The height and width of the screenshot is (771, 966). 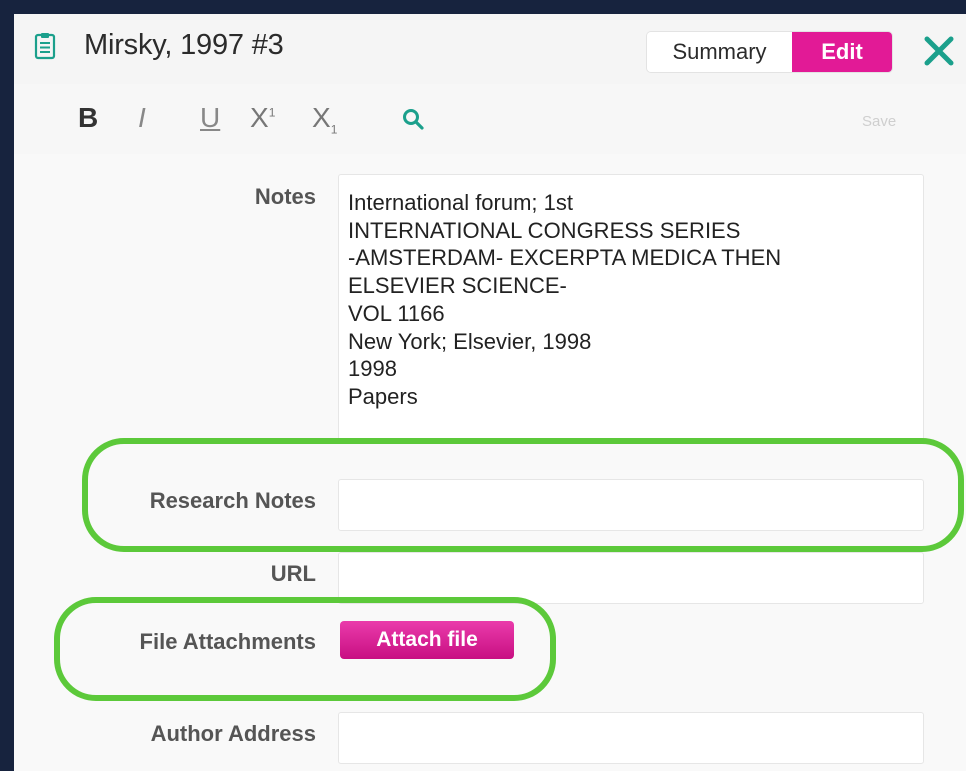 What do you see at coordinates (470, 341) in the screenshot?
I see `notes-line: New York; Elsevier, 1998` at bounding box center [470, 341].